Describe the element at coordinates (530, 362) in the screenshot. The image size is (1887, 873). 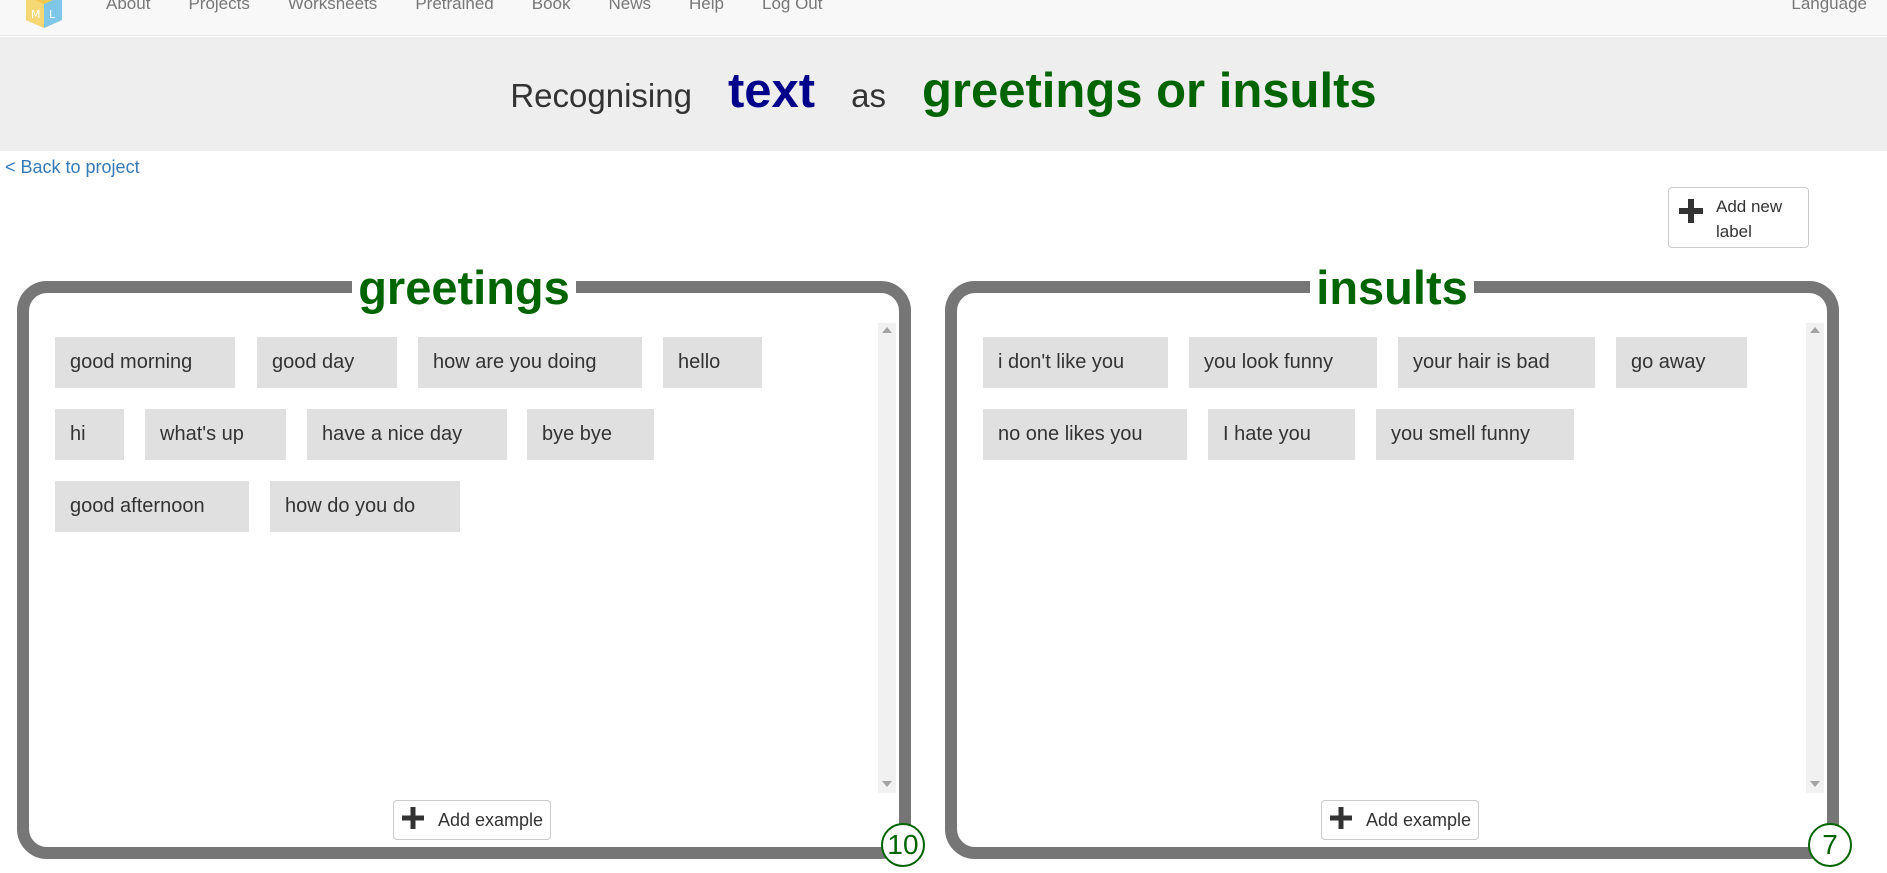
I see `example-item: how are you doing` at that location.